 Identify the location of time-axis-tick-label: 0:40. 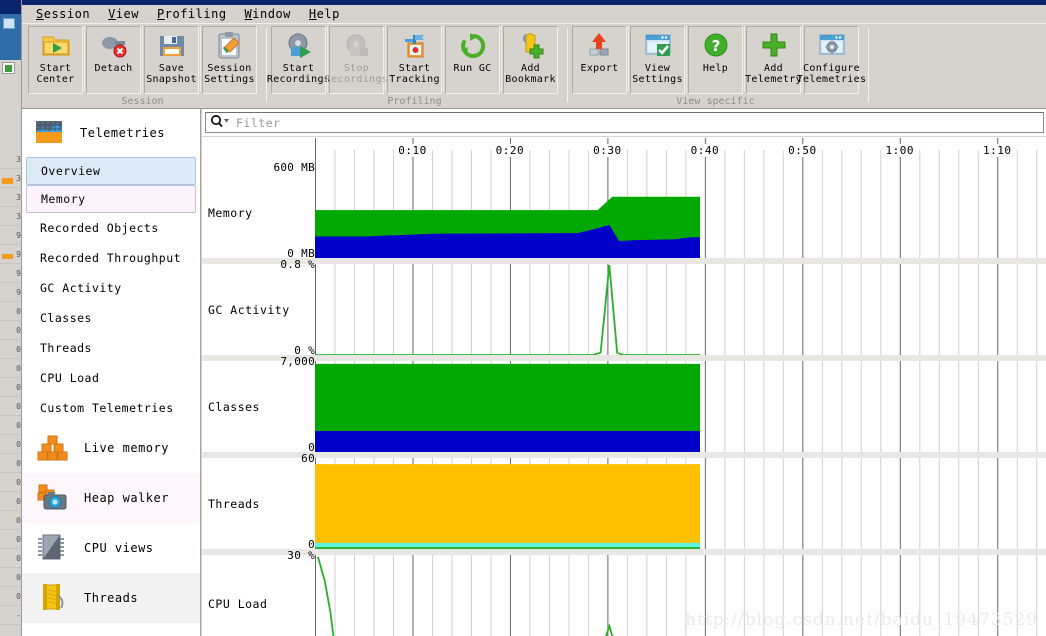
(705, 150).